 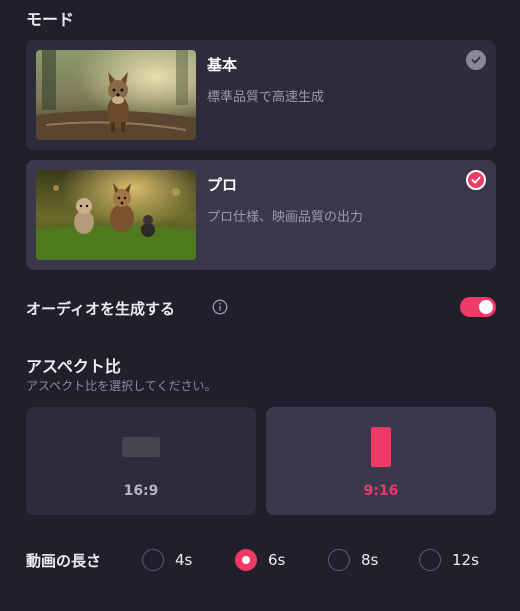 I want to click on aspect-ratio-subtitle: アスペクト比を選択してください。, so click(x=121, y=386).